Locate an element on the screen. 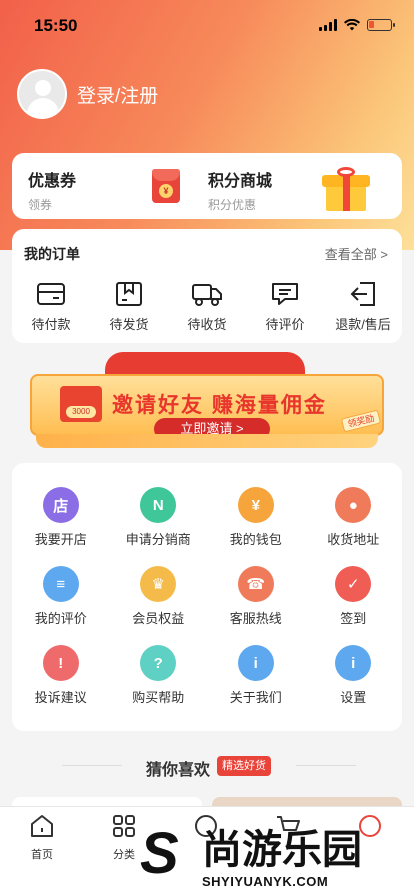  settings-icon: i is located at coordinates (353, 663).